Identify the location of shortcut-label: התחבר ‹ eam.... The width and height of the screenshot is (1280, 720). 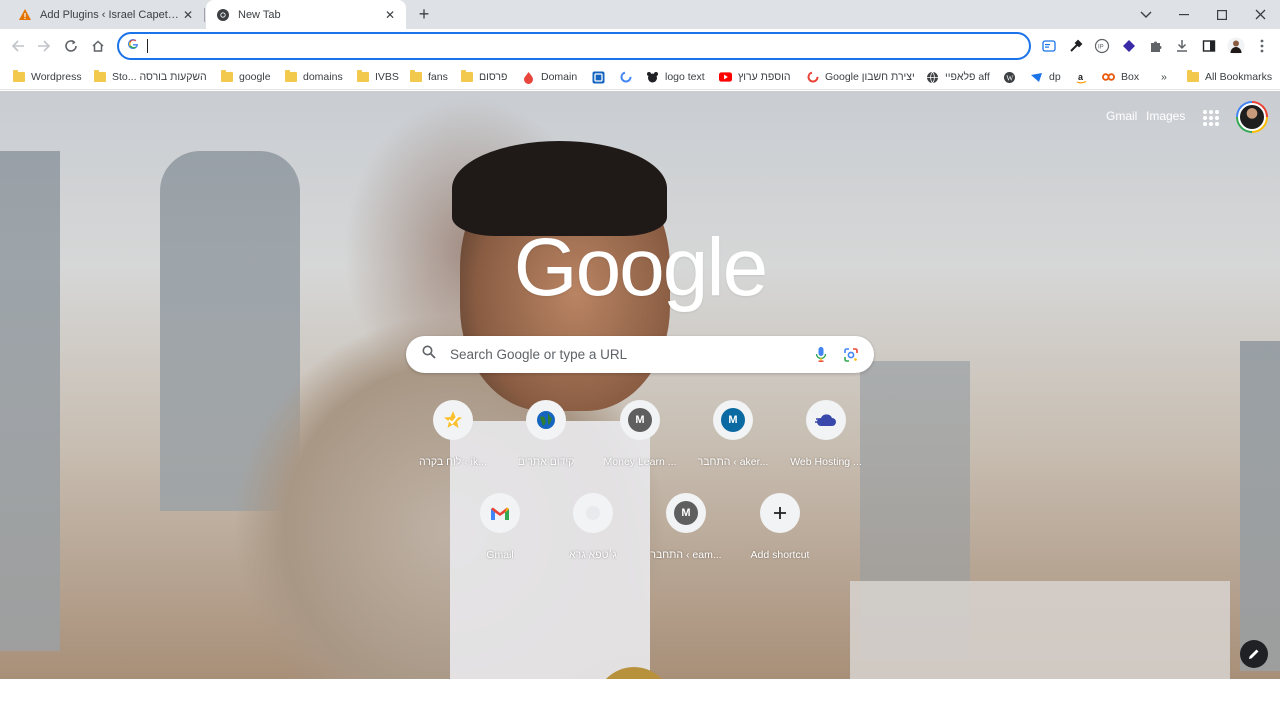
(686, 555).